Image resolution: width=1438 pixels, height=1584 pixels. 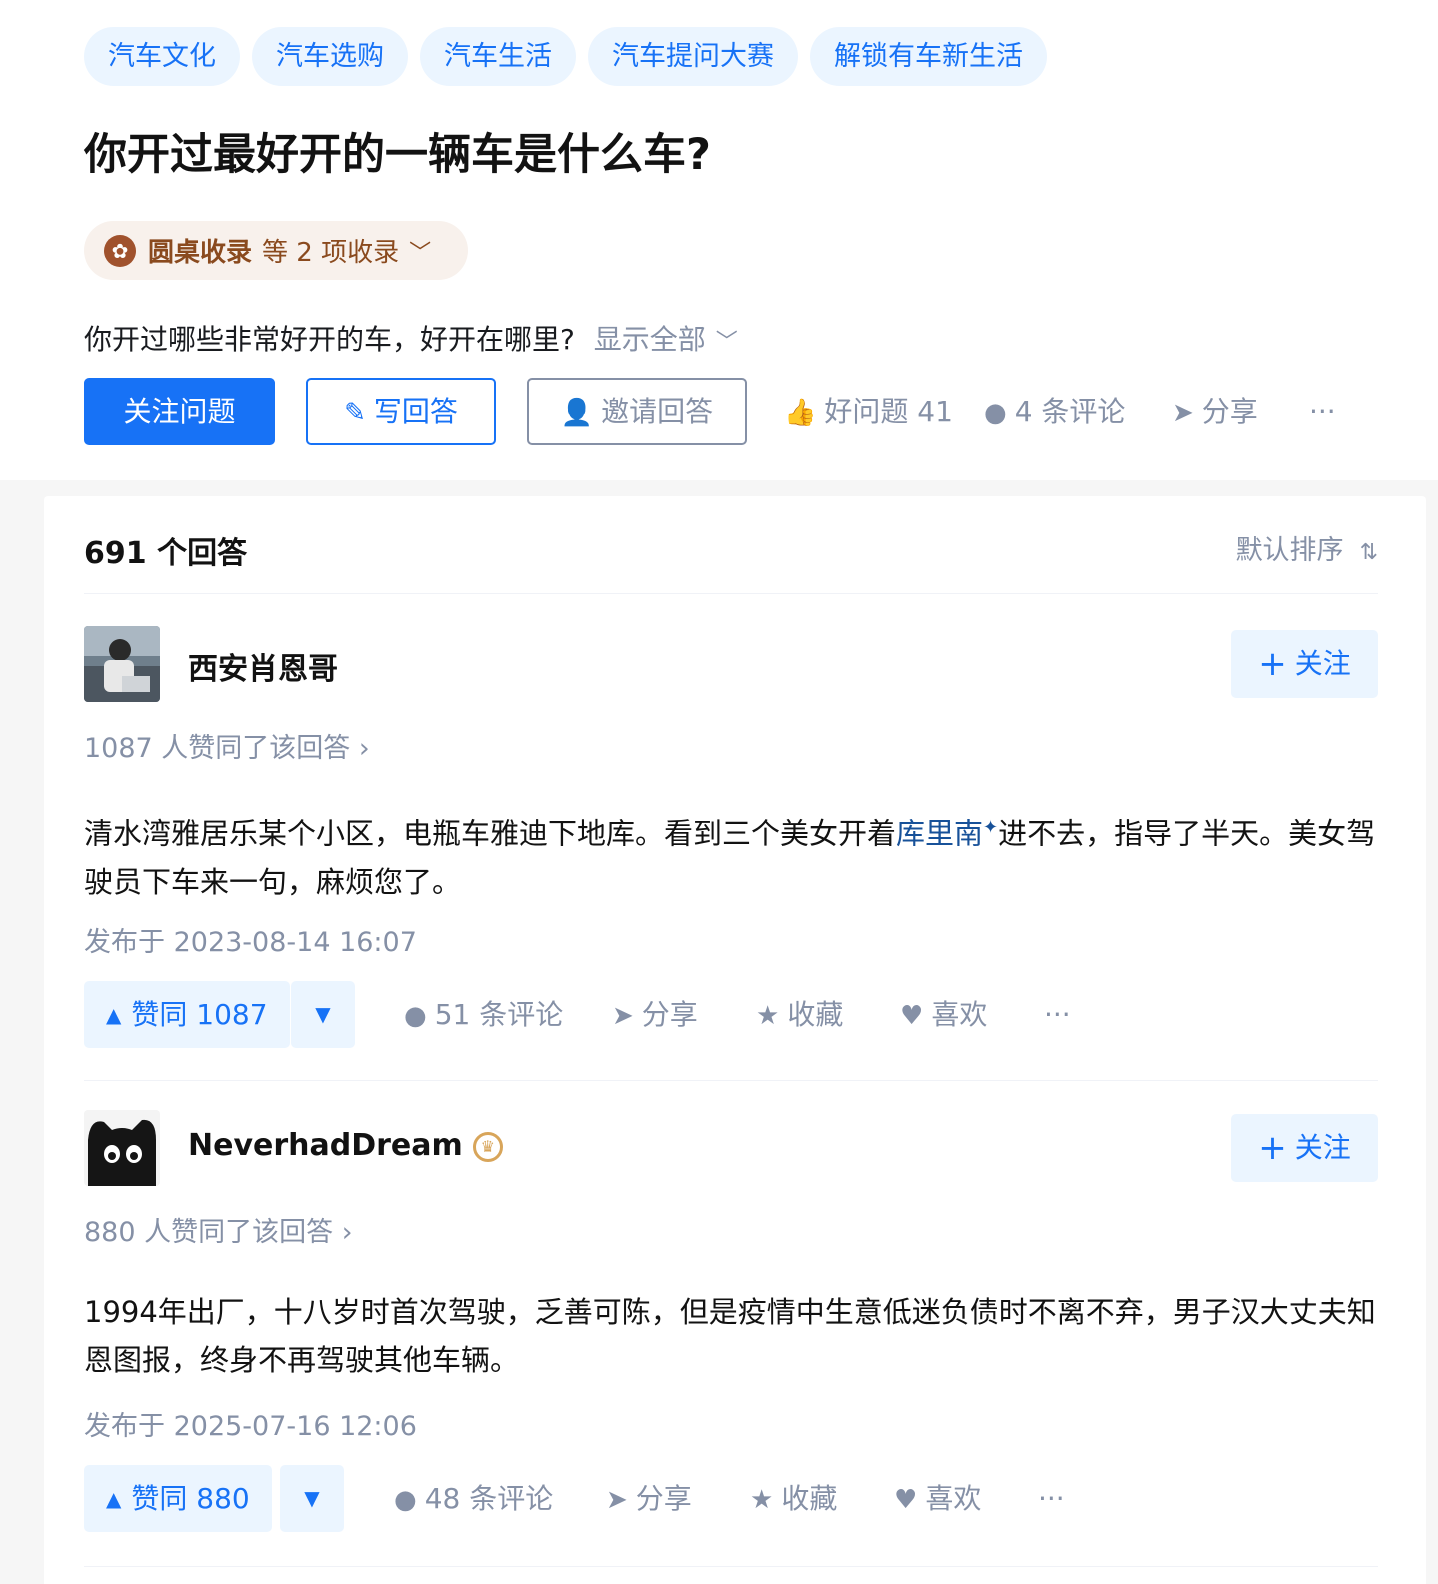 What do you see at coordinates (331, 253) in the screenshot?
I see `collection-rest: 等 2 项收录` at bounding box center [331, 253].